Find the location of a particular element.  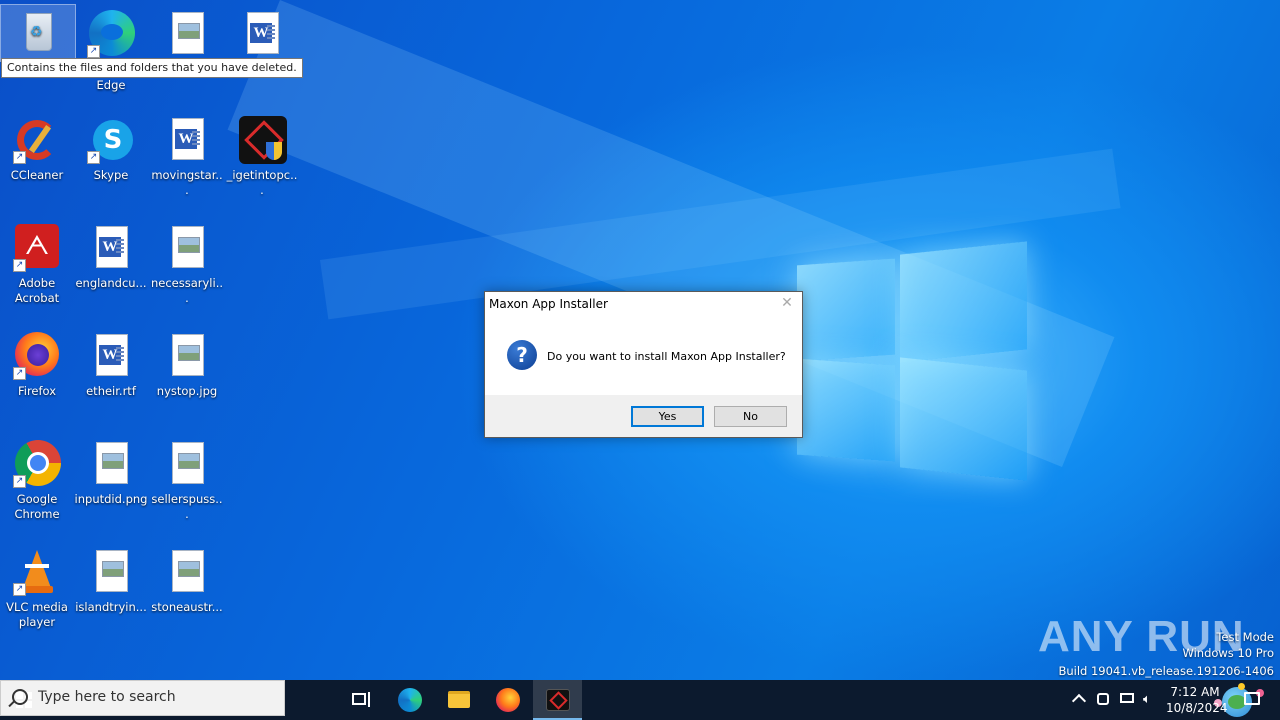

desktop-icon-image-file: nystop.jpg is located at coordinates (187, 362).